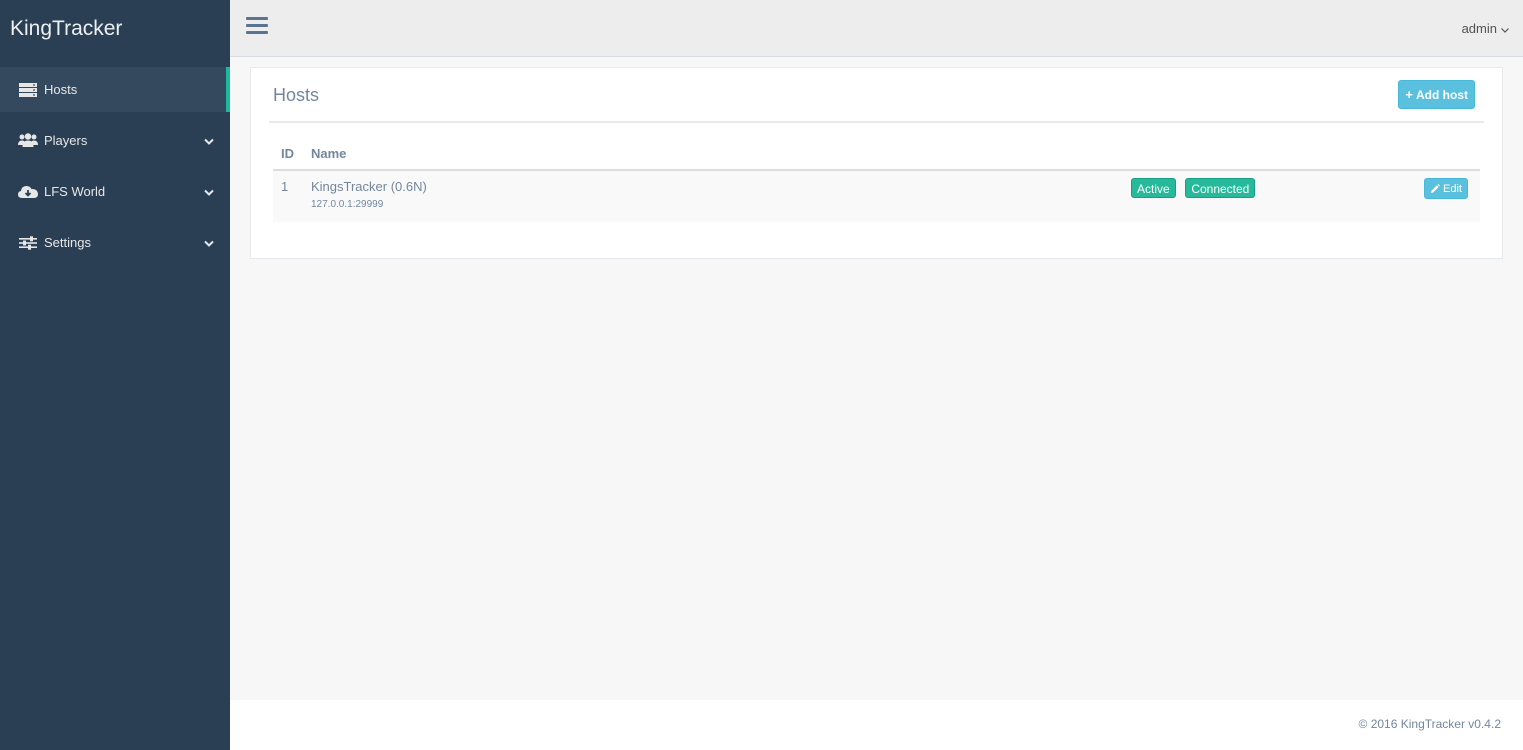  I want to click on sidebar-item-label: Settings, so click(67, 242).